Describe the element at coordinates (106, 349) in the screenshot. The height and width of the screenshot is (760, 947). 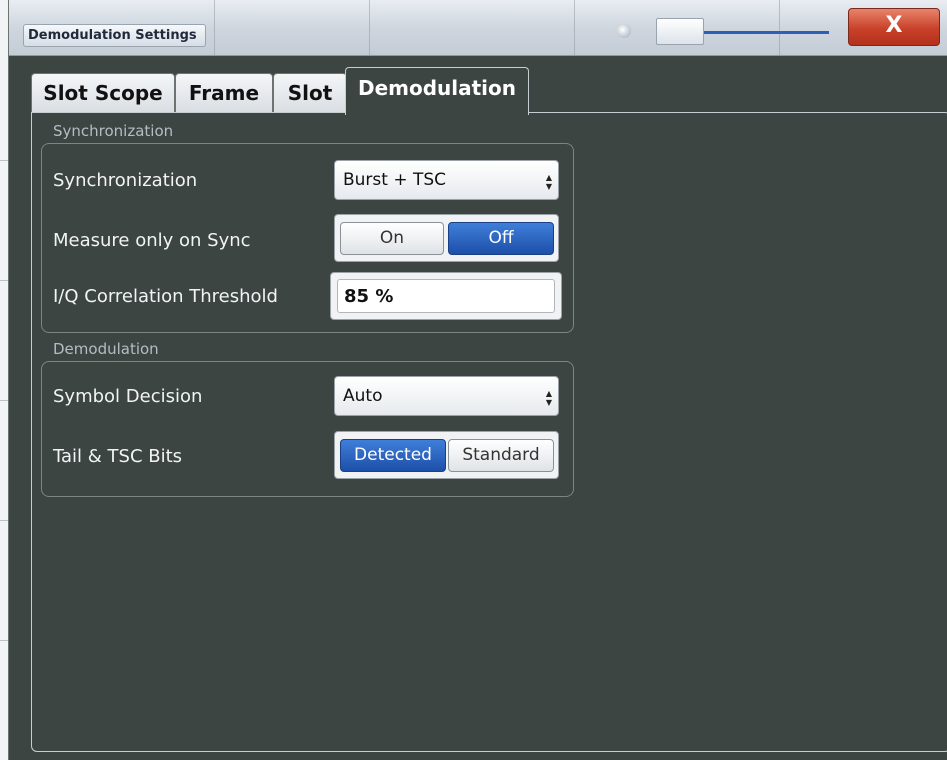
I see `section-title-demodulation: Demodulation` at that location.